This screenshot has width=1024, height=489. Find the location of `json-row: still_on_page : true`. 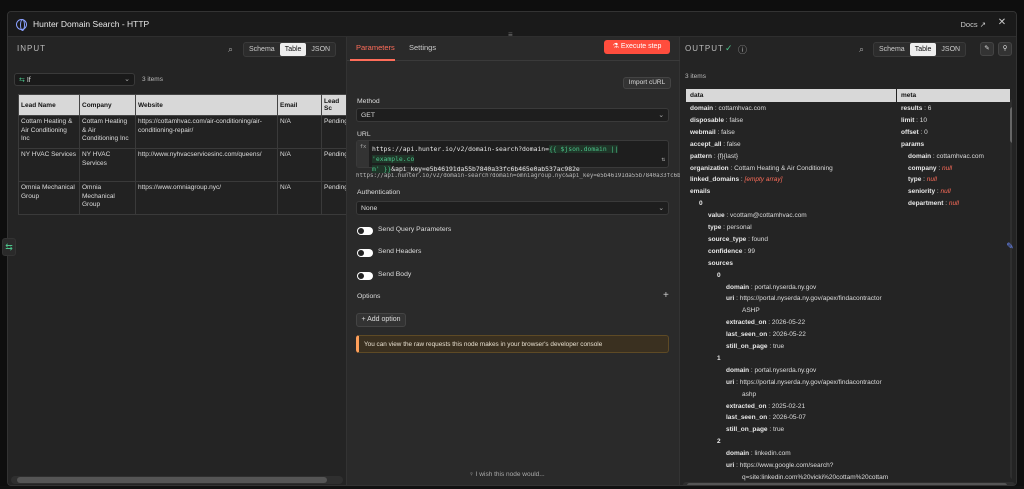

json-row: still_on_page : true is located at coordinates (755, 346).